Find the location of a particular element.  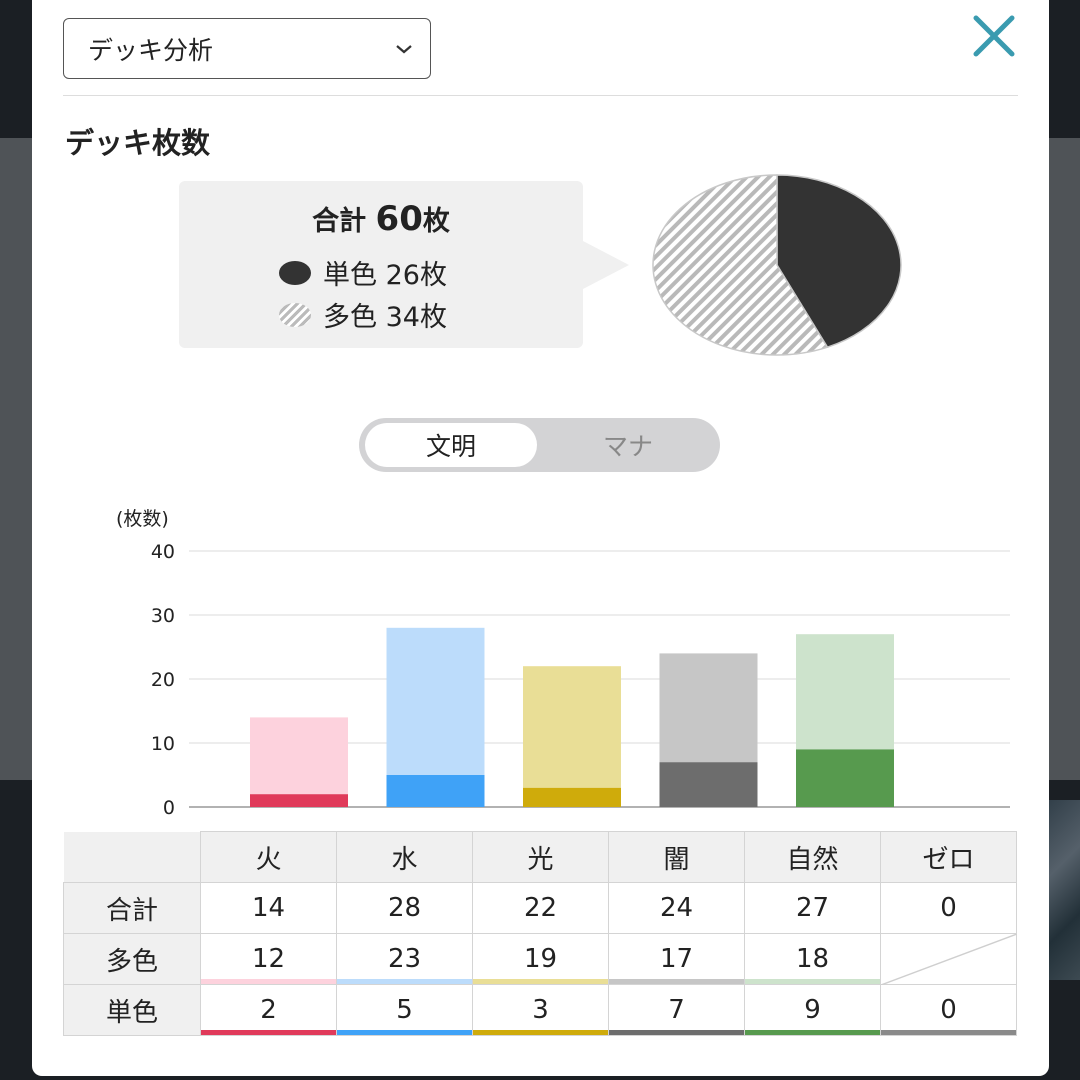

table-header-cell: 自然 is located at coordinates (812, 857).